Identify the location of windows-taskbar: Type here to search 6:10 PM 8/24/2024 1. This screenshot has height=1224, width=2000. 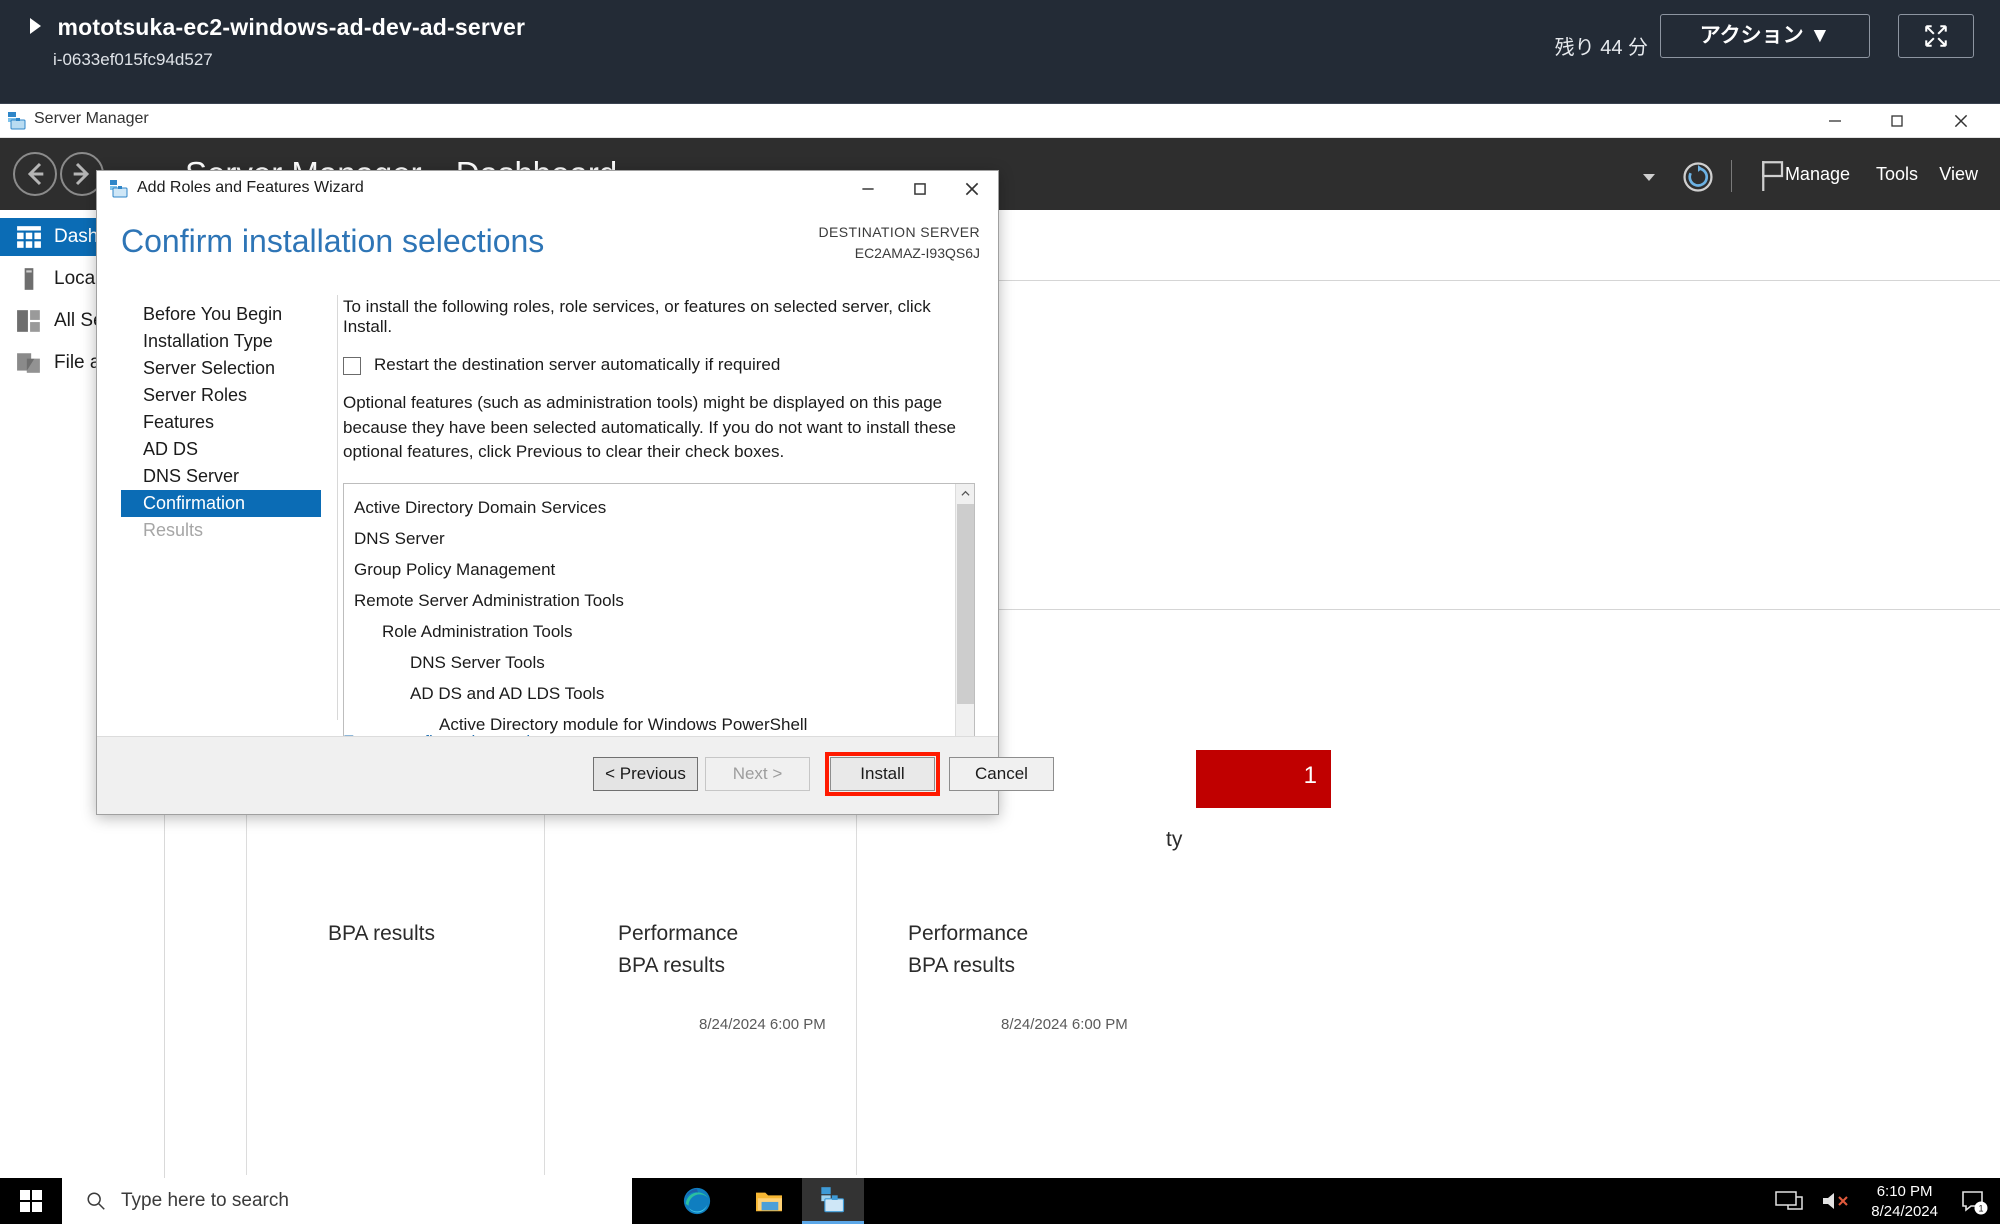
(1000, 1201).